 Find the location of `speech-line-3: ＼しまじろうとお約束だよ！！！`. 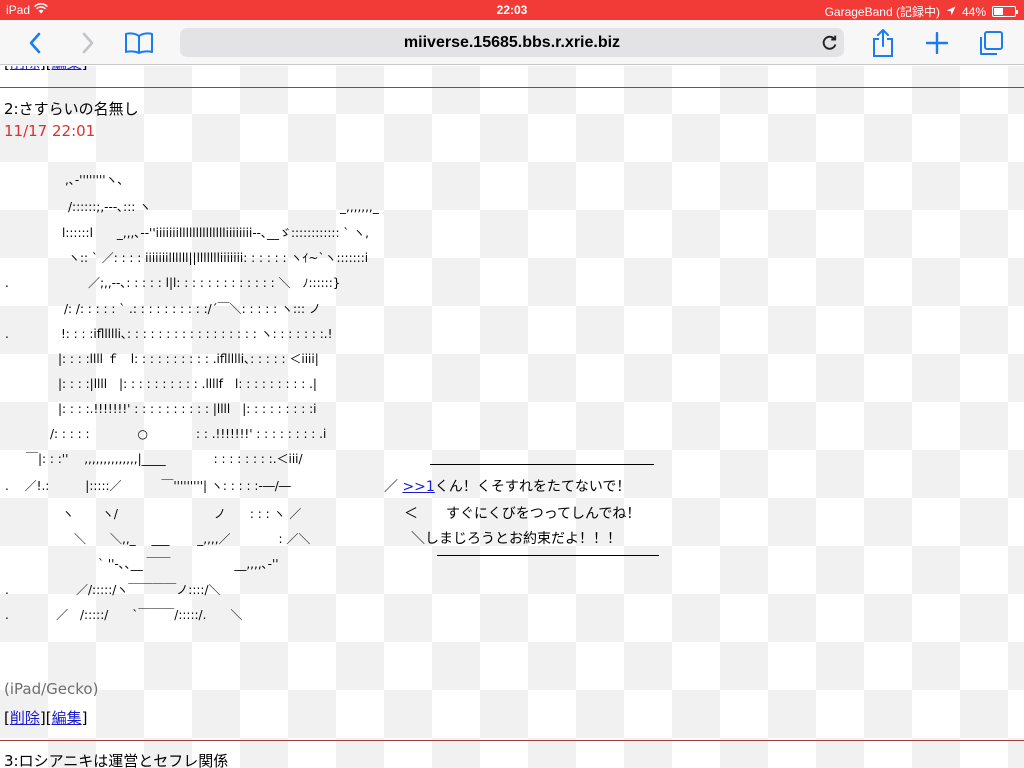

speech-line-3: ＼しまじろうとお約束だよ！！！ is located at coordinates (516, 539).